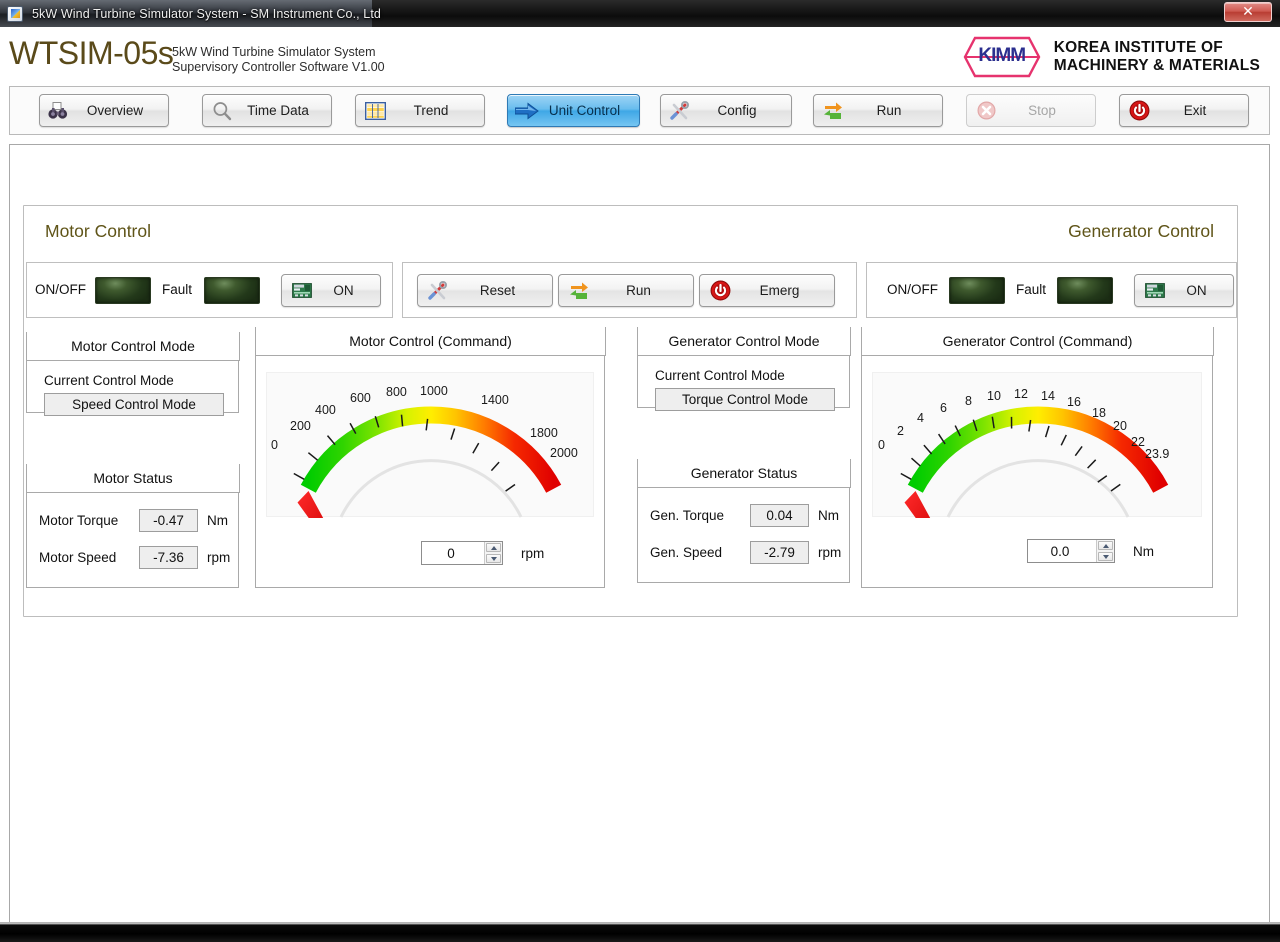 This screenshot has height=942, width=1280. What do you see at coordinates (1248, 12) in the screenshot?
I see `close-icon: ✕` at bounding box center [1248, 12].